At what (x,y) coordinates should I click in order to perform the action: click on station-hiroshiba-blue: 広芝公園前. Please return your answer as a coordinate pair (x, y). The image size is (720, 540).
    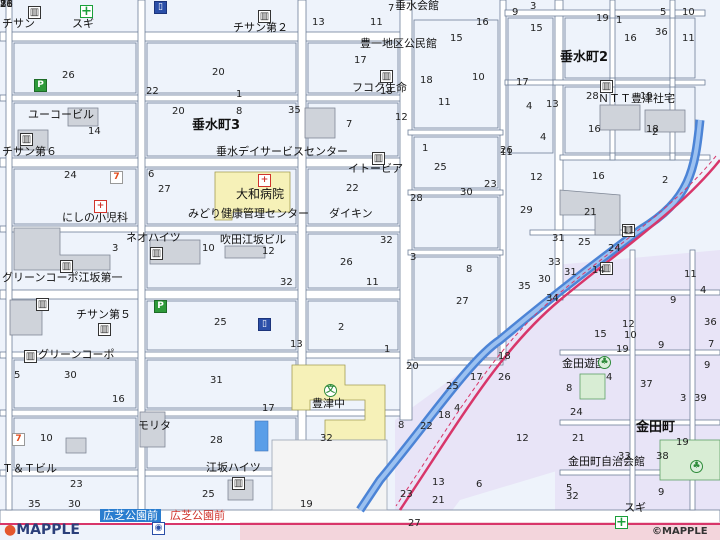
    Looking at the image, I should click on (130, 515).